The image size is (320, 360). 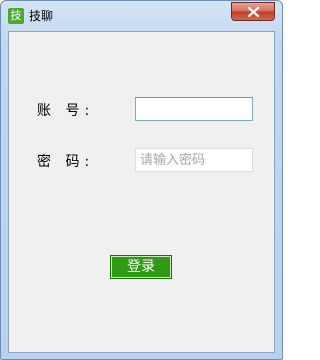 I want to click on close-button, so click(x=253, y=11).